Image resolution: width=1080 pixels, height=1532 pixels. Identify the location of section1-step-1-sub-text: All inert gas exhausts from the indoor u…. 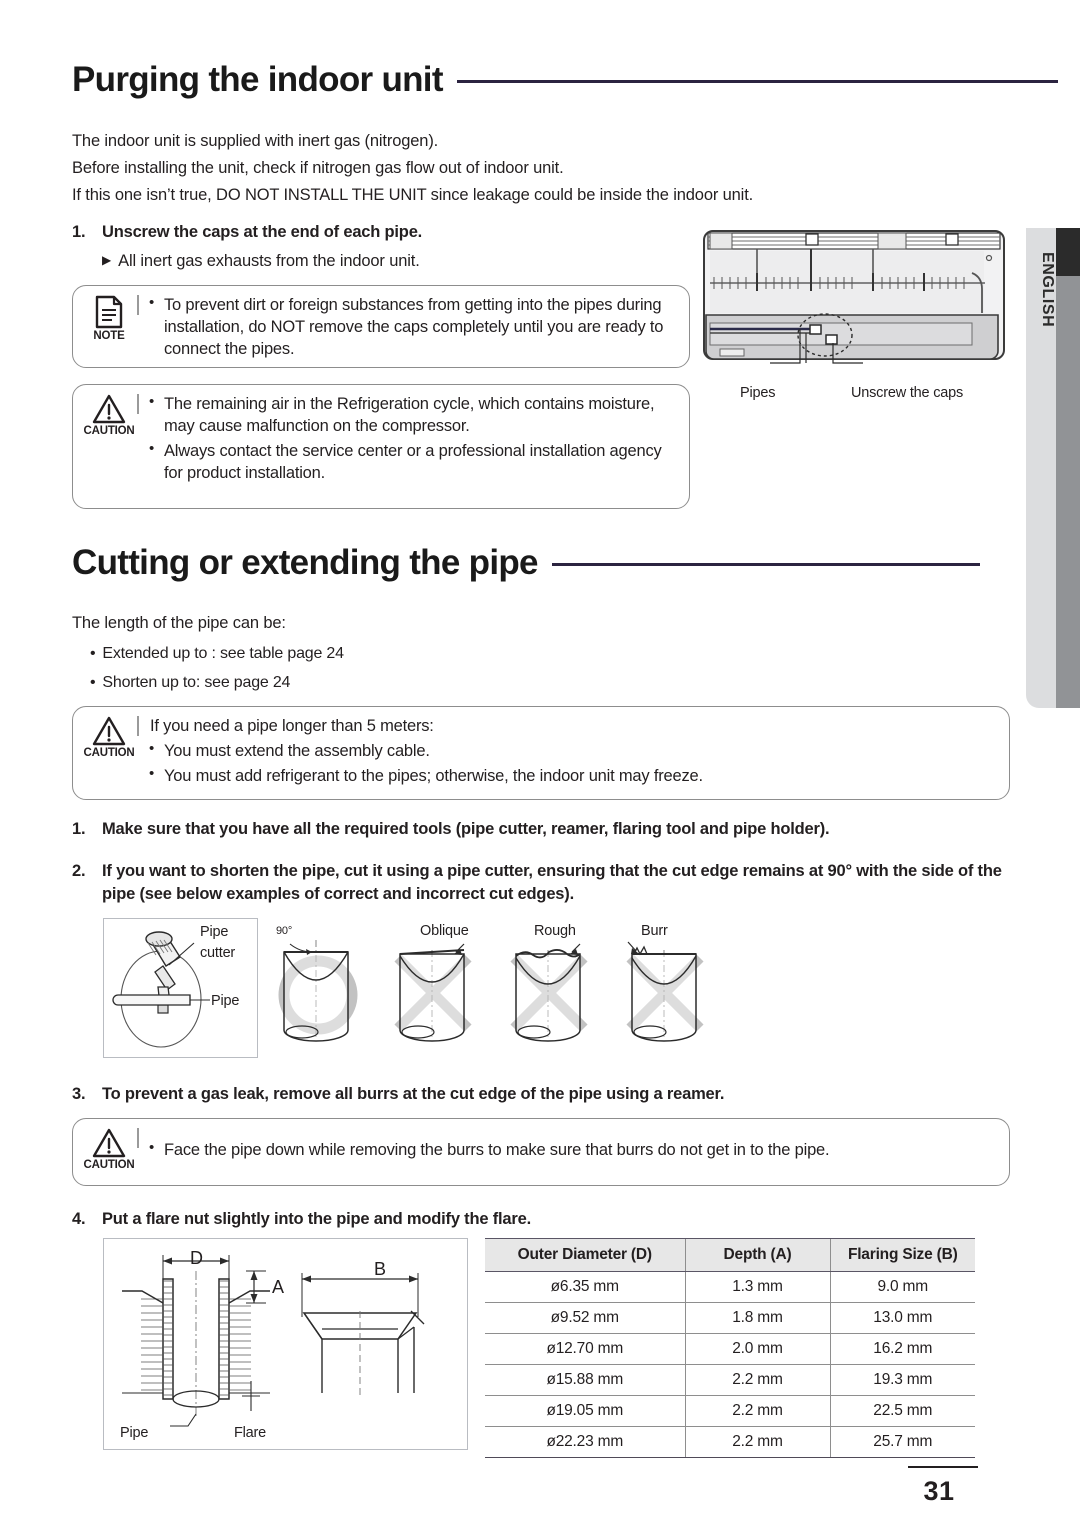
(269, 261).